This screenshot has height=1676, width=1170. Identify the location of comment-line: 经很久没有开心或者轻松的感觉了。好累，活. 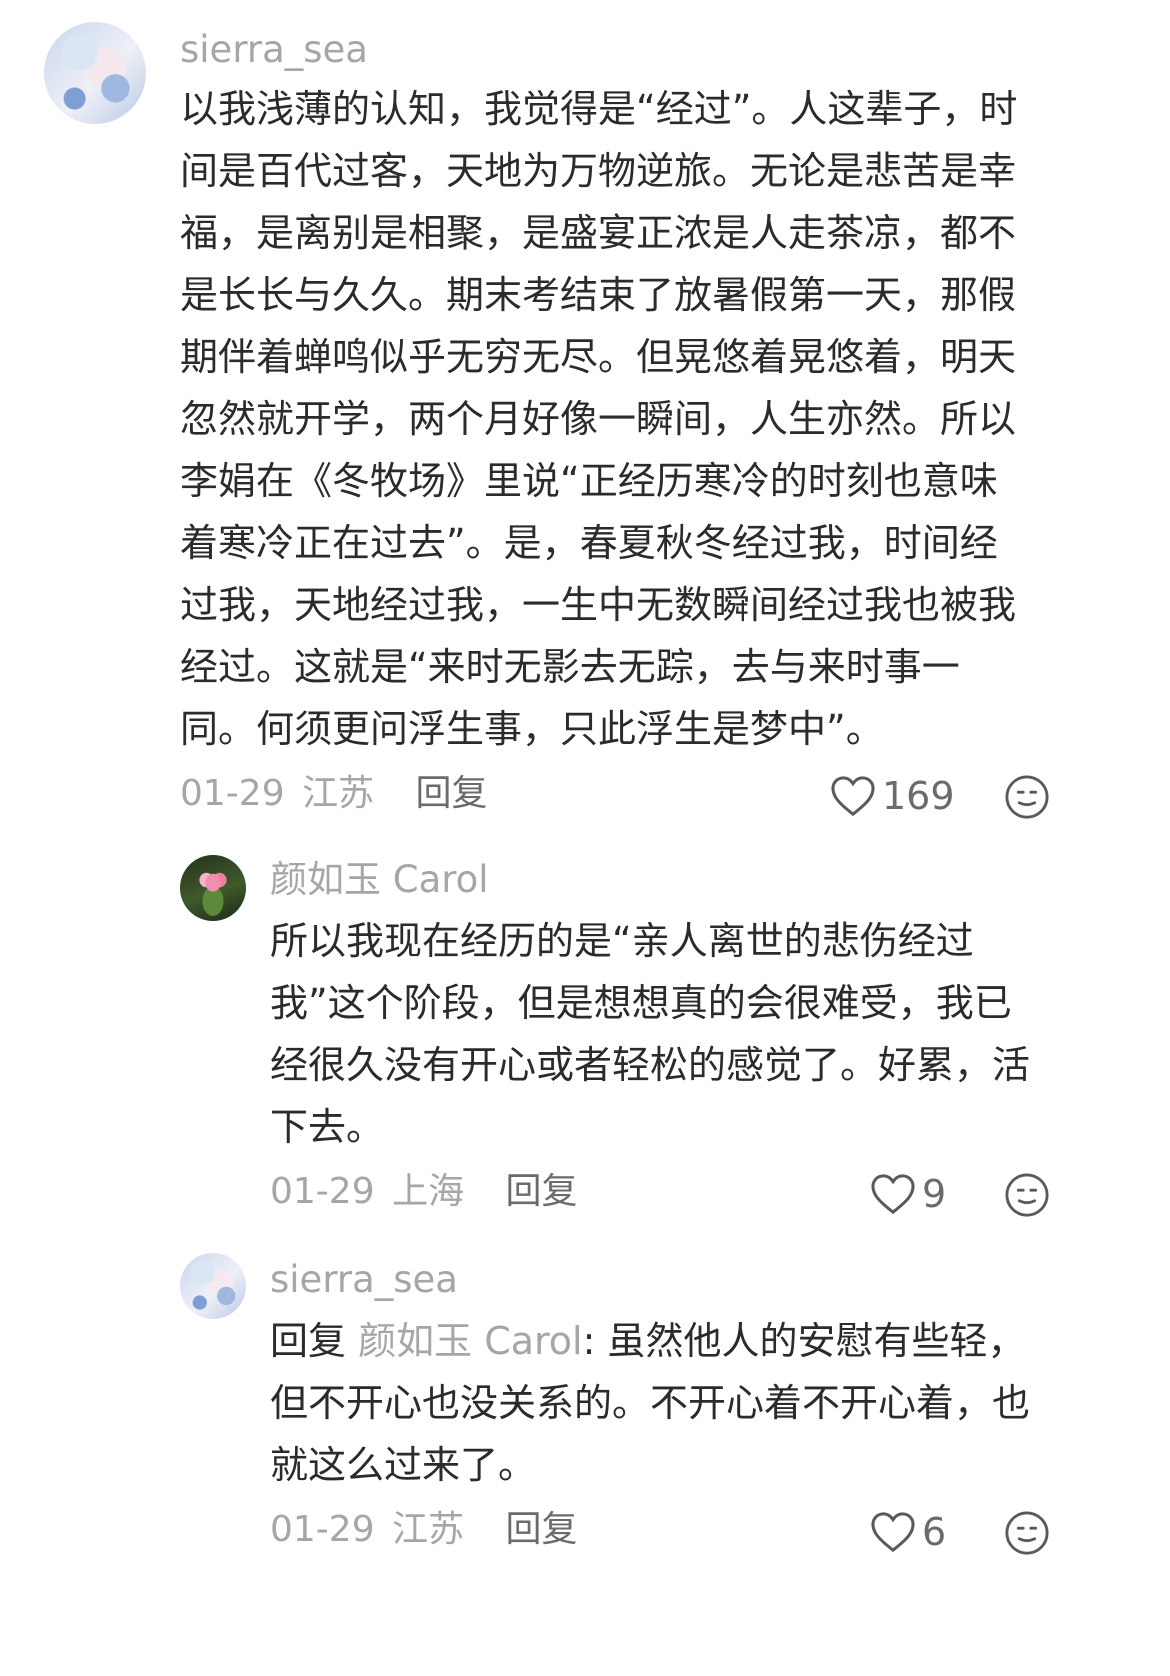
(650, 1065).